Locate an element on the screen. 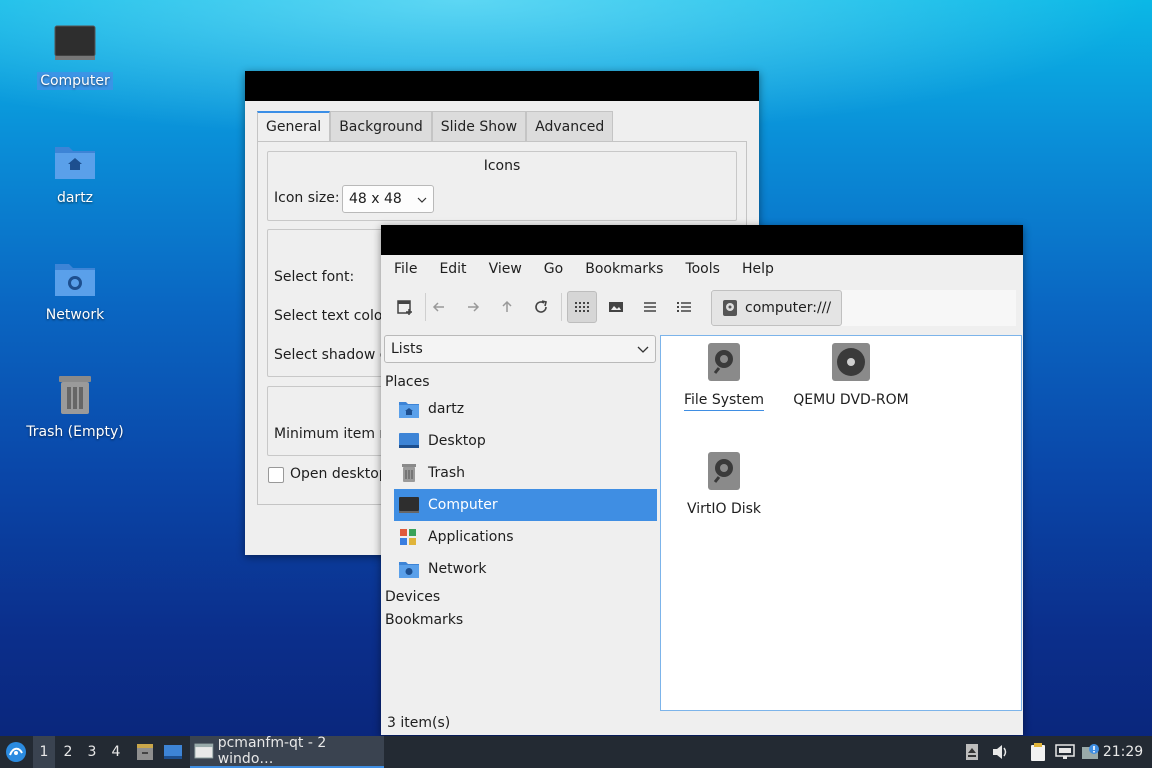 Image resolution: width=1152 pixels, height=768 pixels. status-bar: 3 item(s) is located at coordinates (419, 723).